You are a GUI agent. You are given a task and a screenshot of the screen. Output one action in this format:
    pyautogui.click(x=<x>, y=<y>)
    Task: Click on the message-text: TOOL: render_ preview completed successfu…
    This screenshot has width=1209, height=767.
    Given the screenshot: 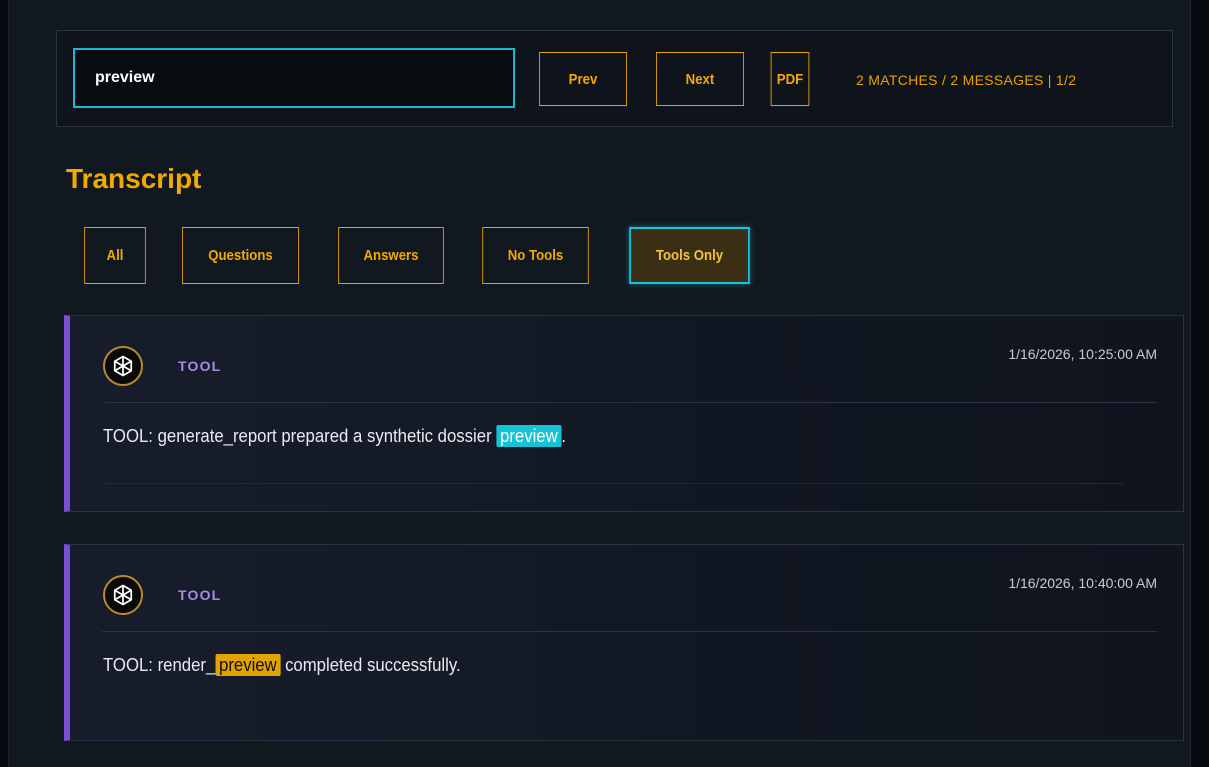 What is the action you would take?
    pyautogui.click(x=282, y=665)
    